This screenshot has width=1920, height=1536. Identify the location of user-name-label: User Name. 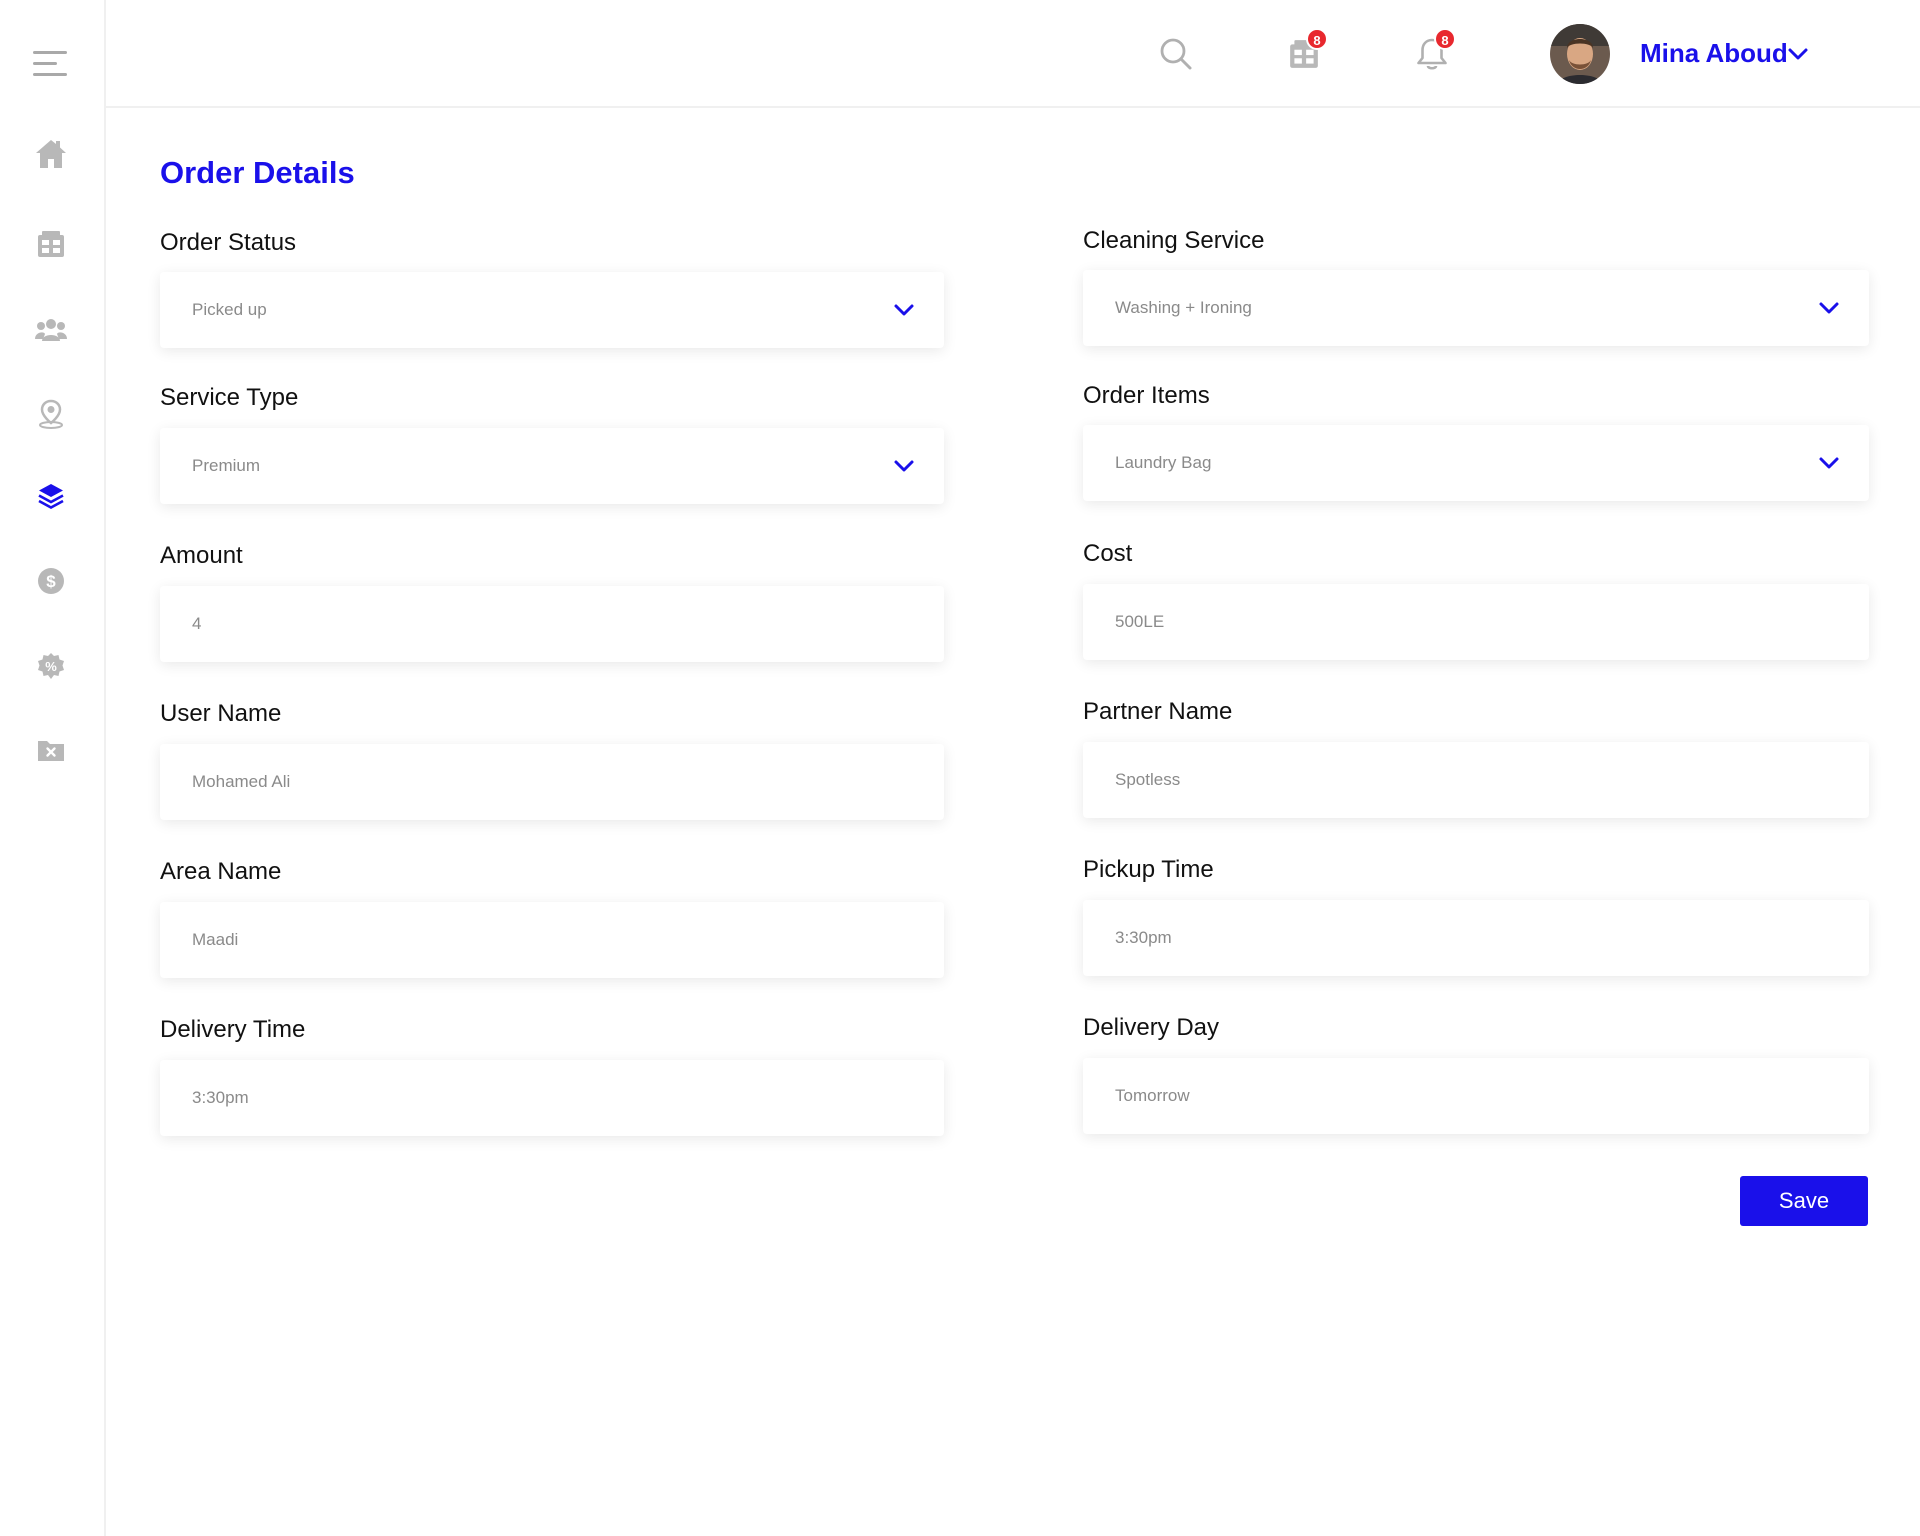
(221, 713).